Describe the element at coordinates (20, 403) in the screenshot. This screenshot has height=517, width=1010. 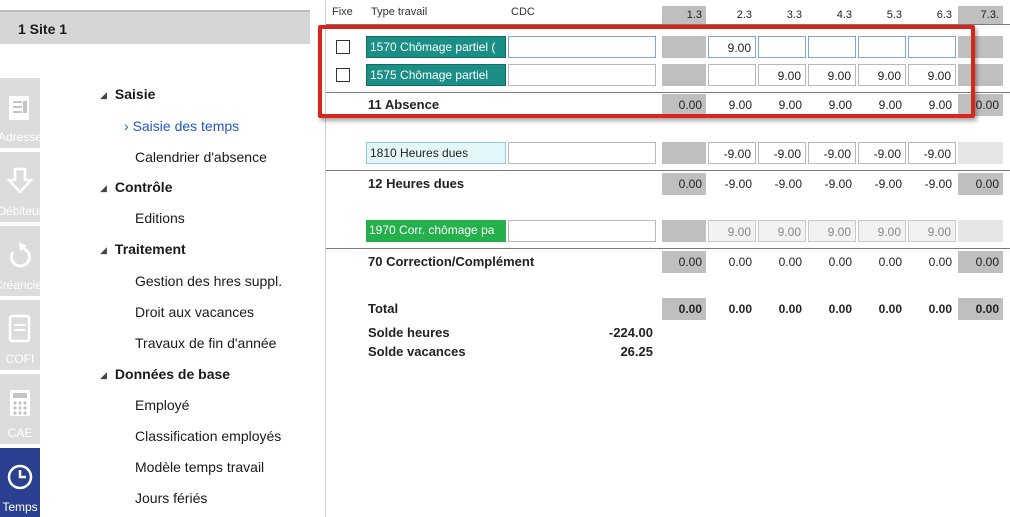
I see `calculator-icon` at that location.